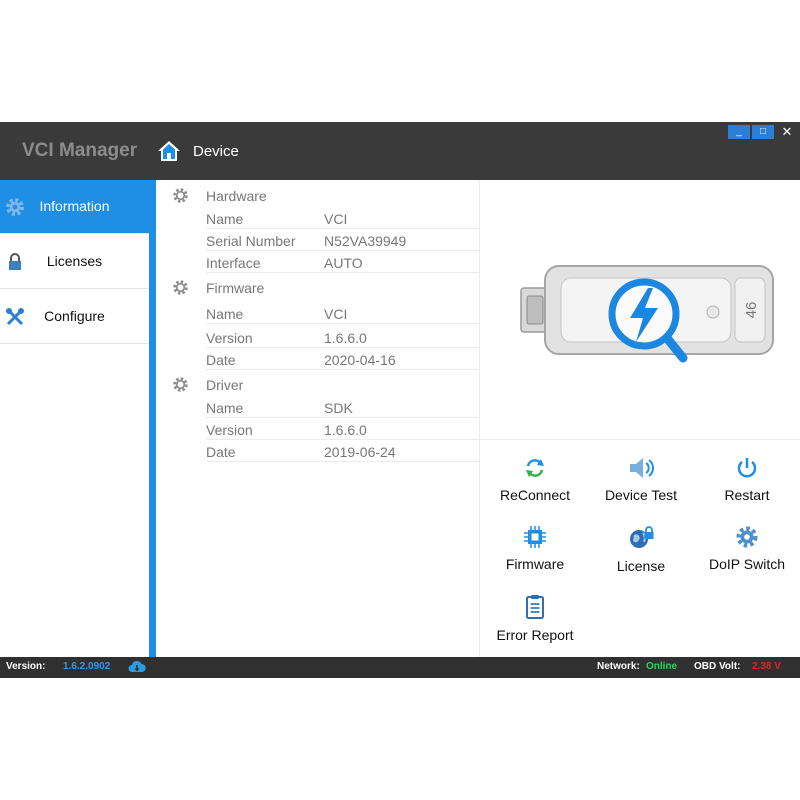 Image resolution: width=800 pixels, height=800 pixels. What do you see at coordinates (747, 495) in the screenshot?
I see `action-label: Restart` at bounding box center [747, 495].